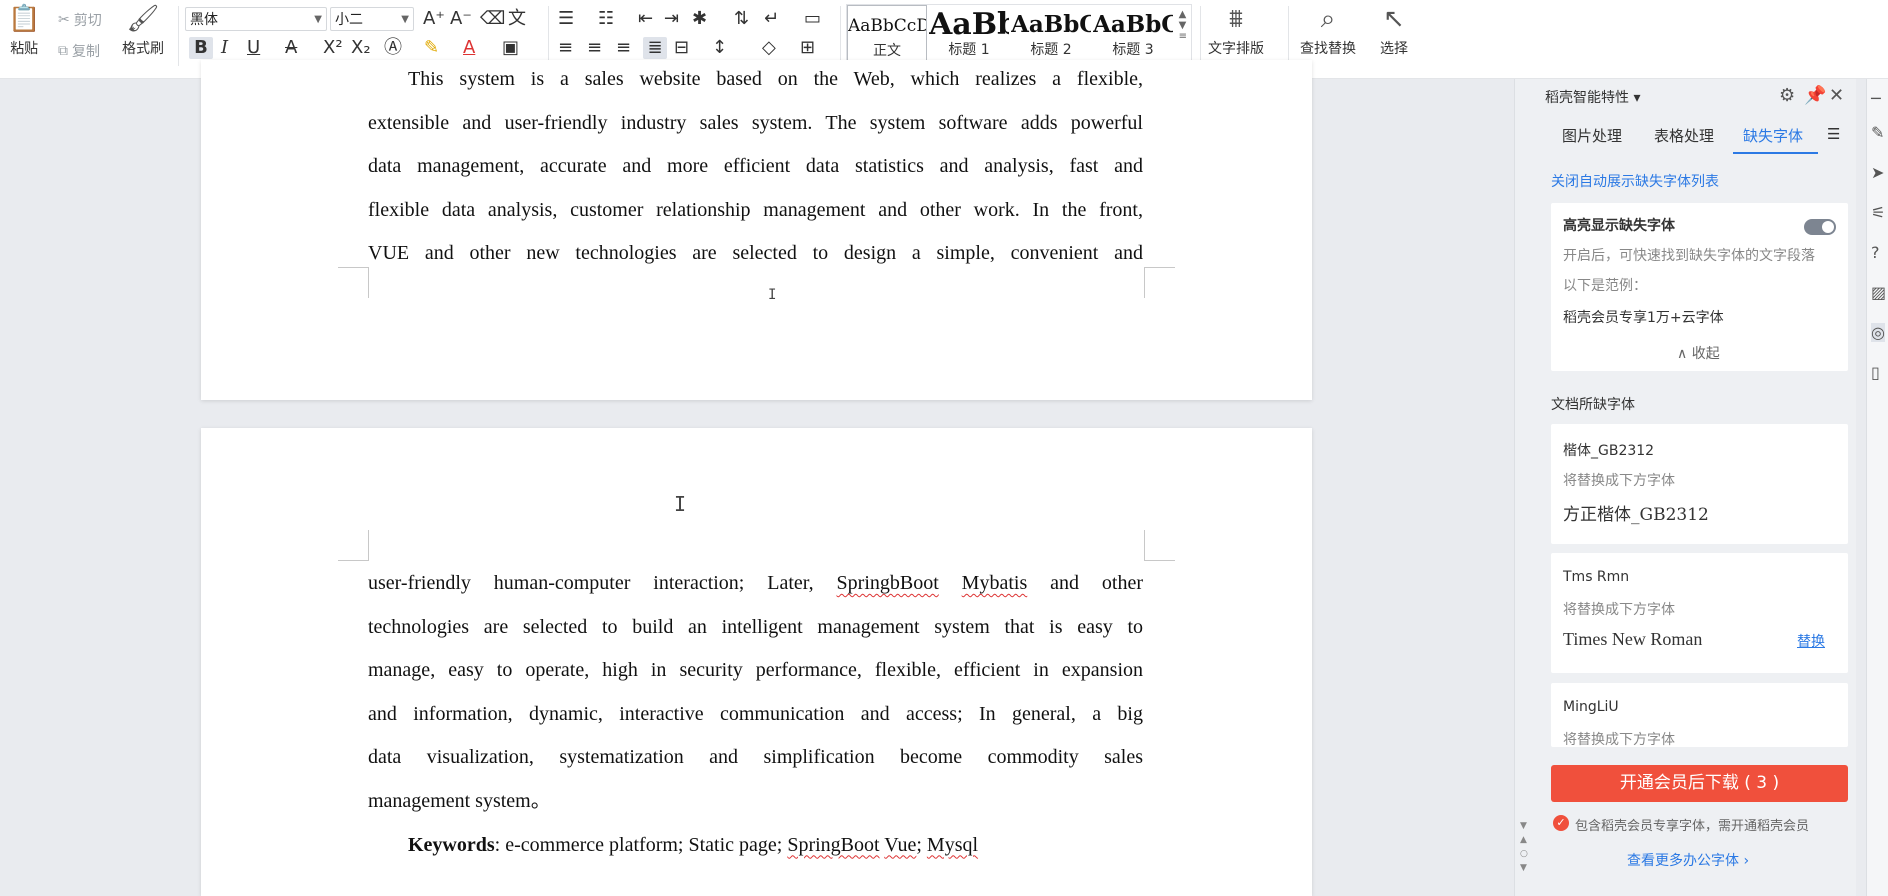 This screenshot has height=896, width=1888. Describe the element at coordinates (807, 48) in the screenshot. I see `borders-icon: ⊞` at that location.